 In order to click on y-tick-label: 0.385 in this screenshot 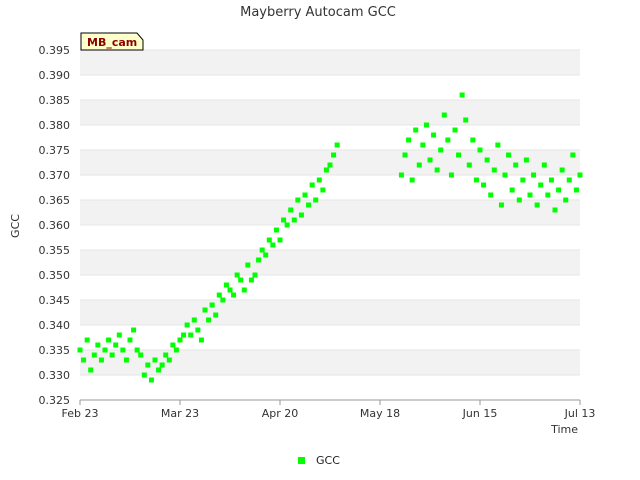, I will do `click(55, 100)`.